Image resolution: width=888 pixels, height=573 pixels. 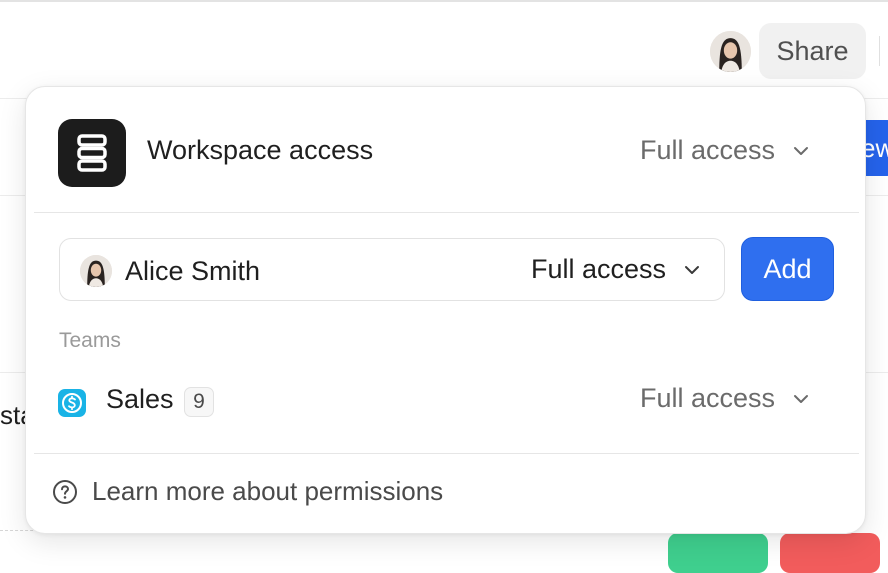 I want to click on invite-input: Alice Smith Full access, so click(x=392, y=269).